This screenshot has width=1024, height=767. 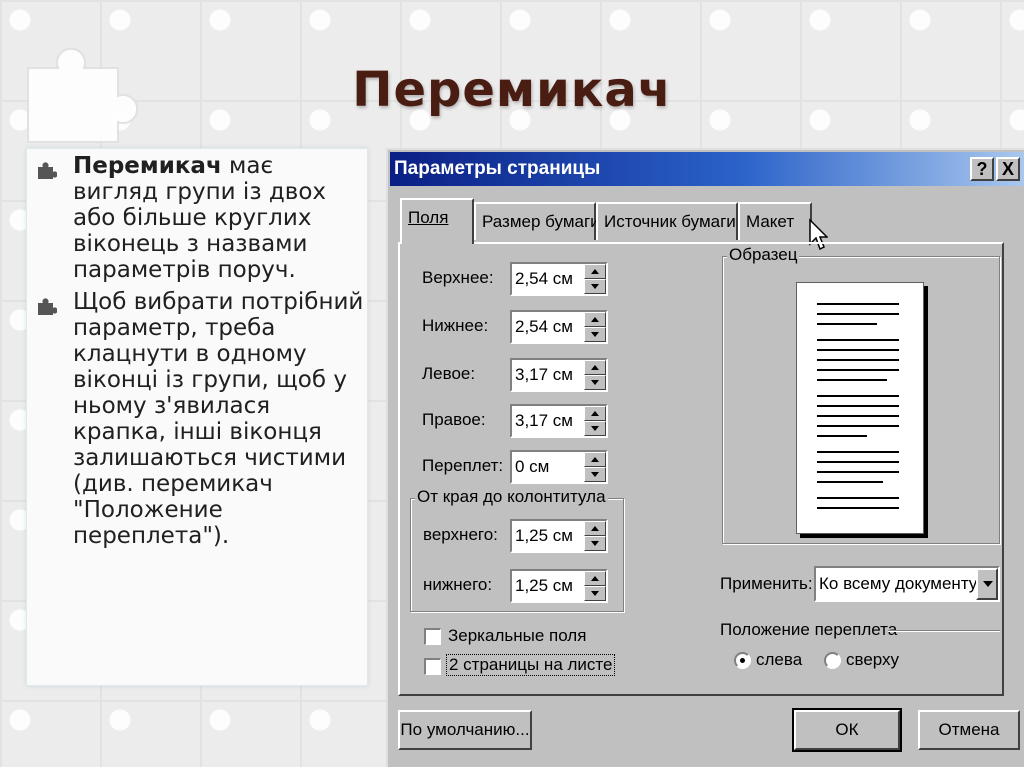 I want to click on apply-to-value: Ко всему документу, so click(x=898, y=583).